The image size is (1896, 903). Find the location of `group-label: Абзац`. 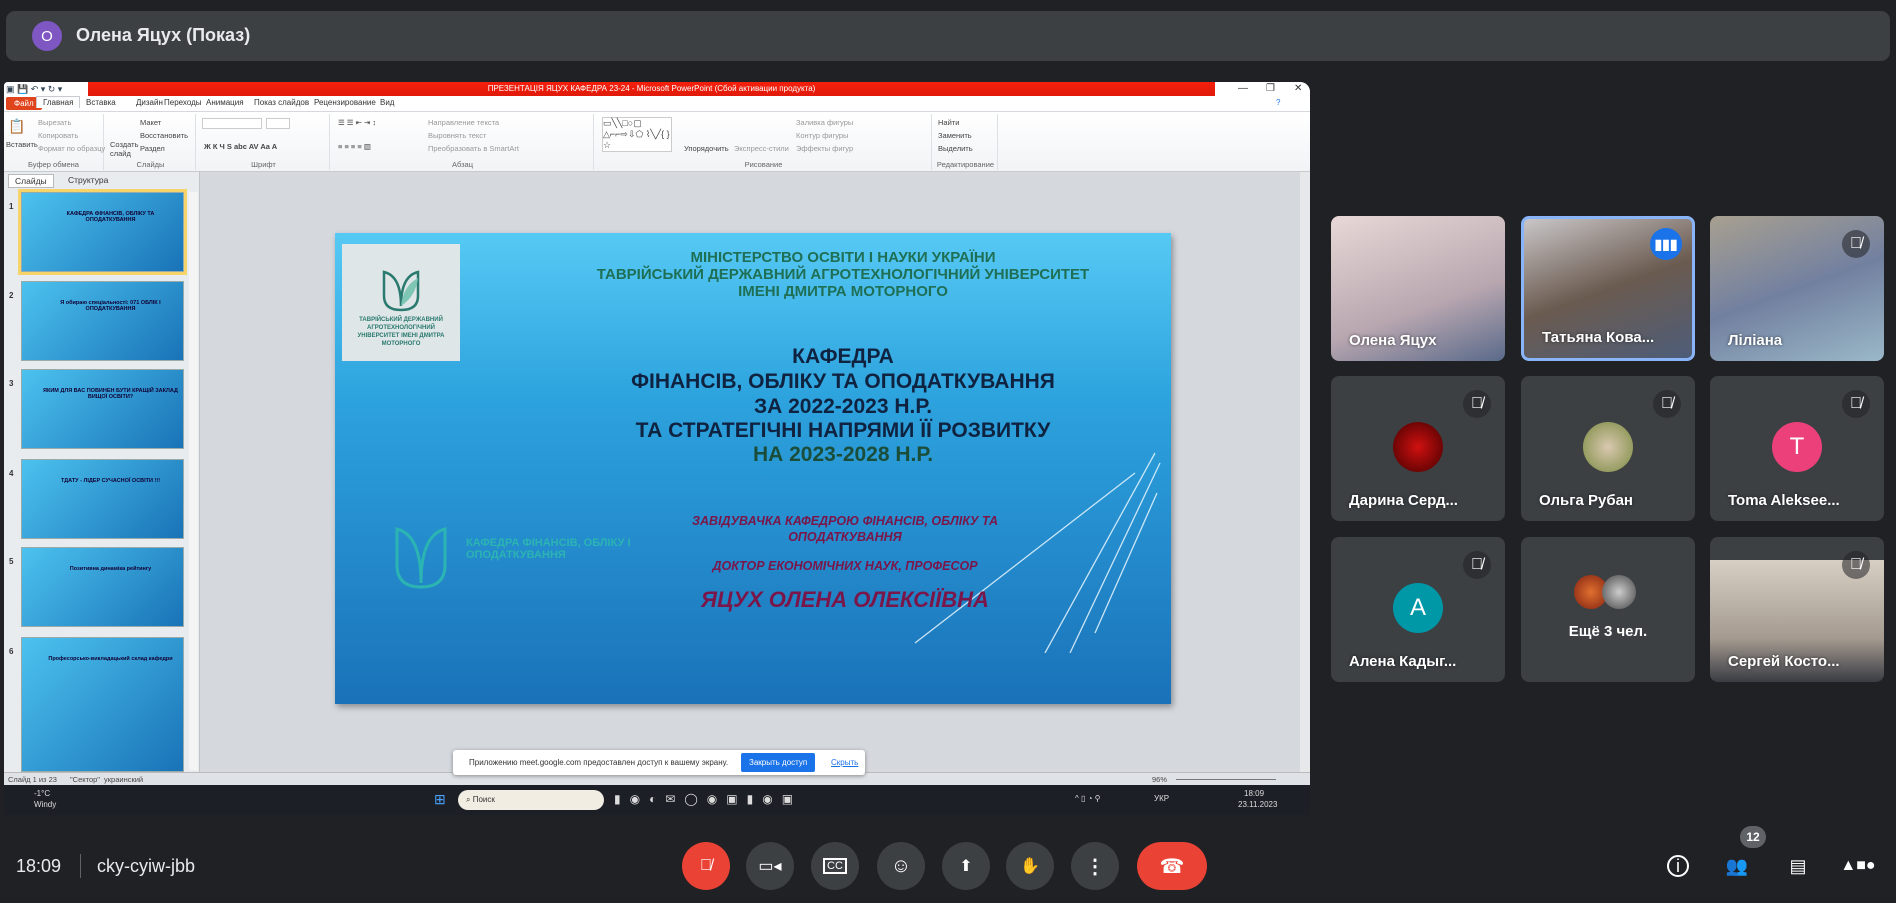

group-label: Абзац is located at coordinates (462, 164).